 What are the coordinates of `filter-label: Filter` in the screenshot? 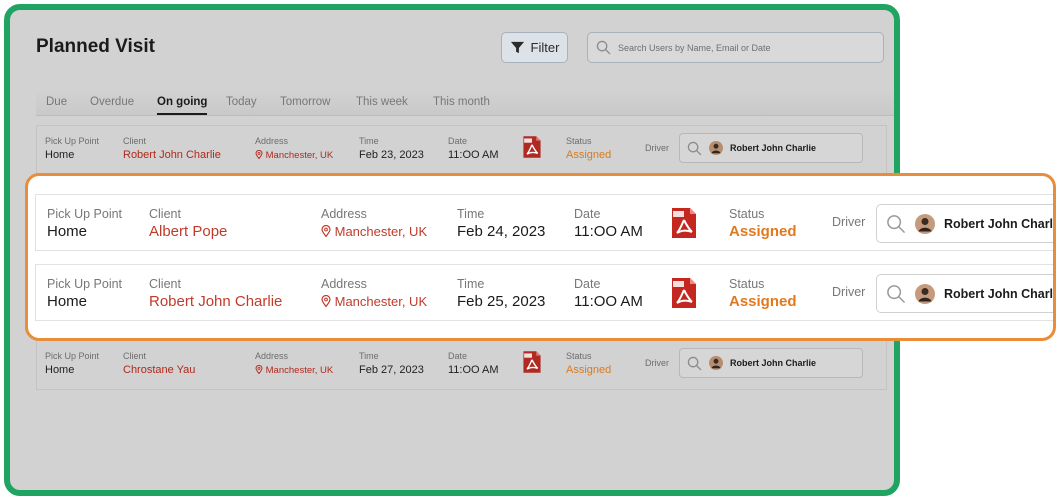 It's located at (545, 47).